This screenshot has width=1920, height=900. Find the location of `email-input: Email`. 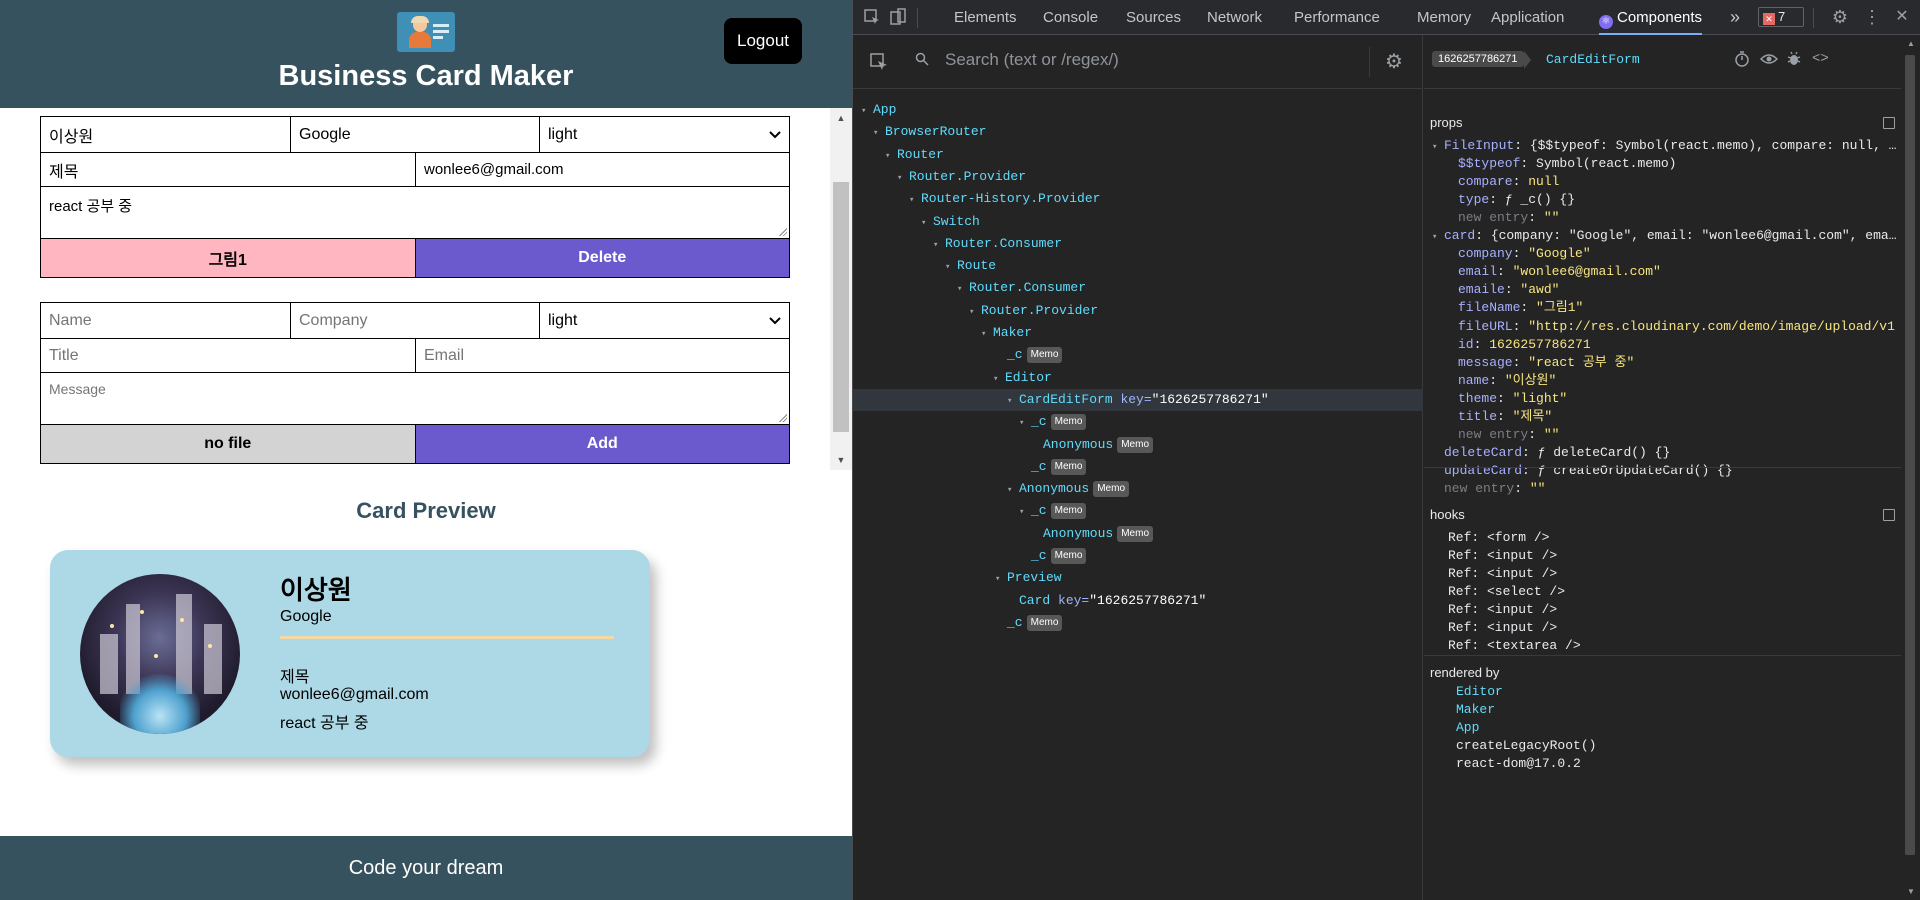

email-input: Email is located at coordinates (602, 355).